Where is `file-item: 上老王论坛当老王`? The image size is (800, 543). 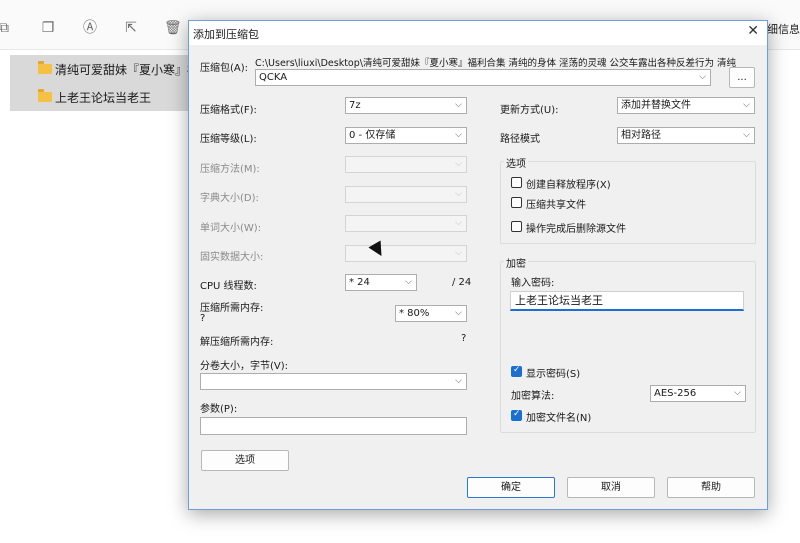
file-item: 上老王论坛当老王 is located at coordinates (105, 97).